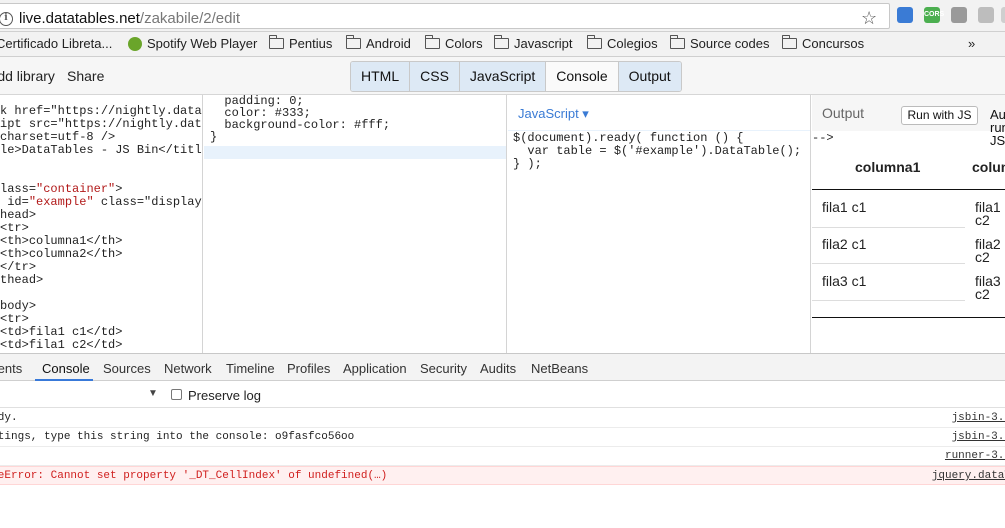  I want to click on js-language-dropdown: JavaScript ▾, so click(553, 113).